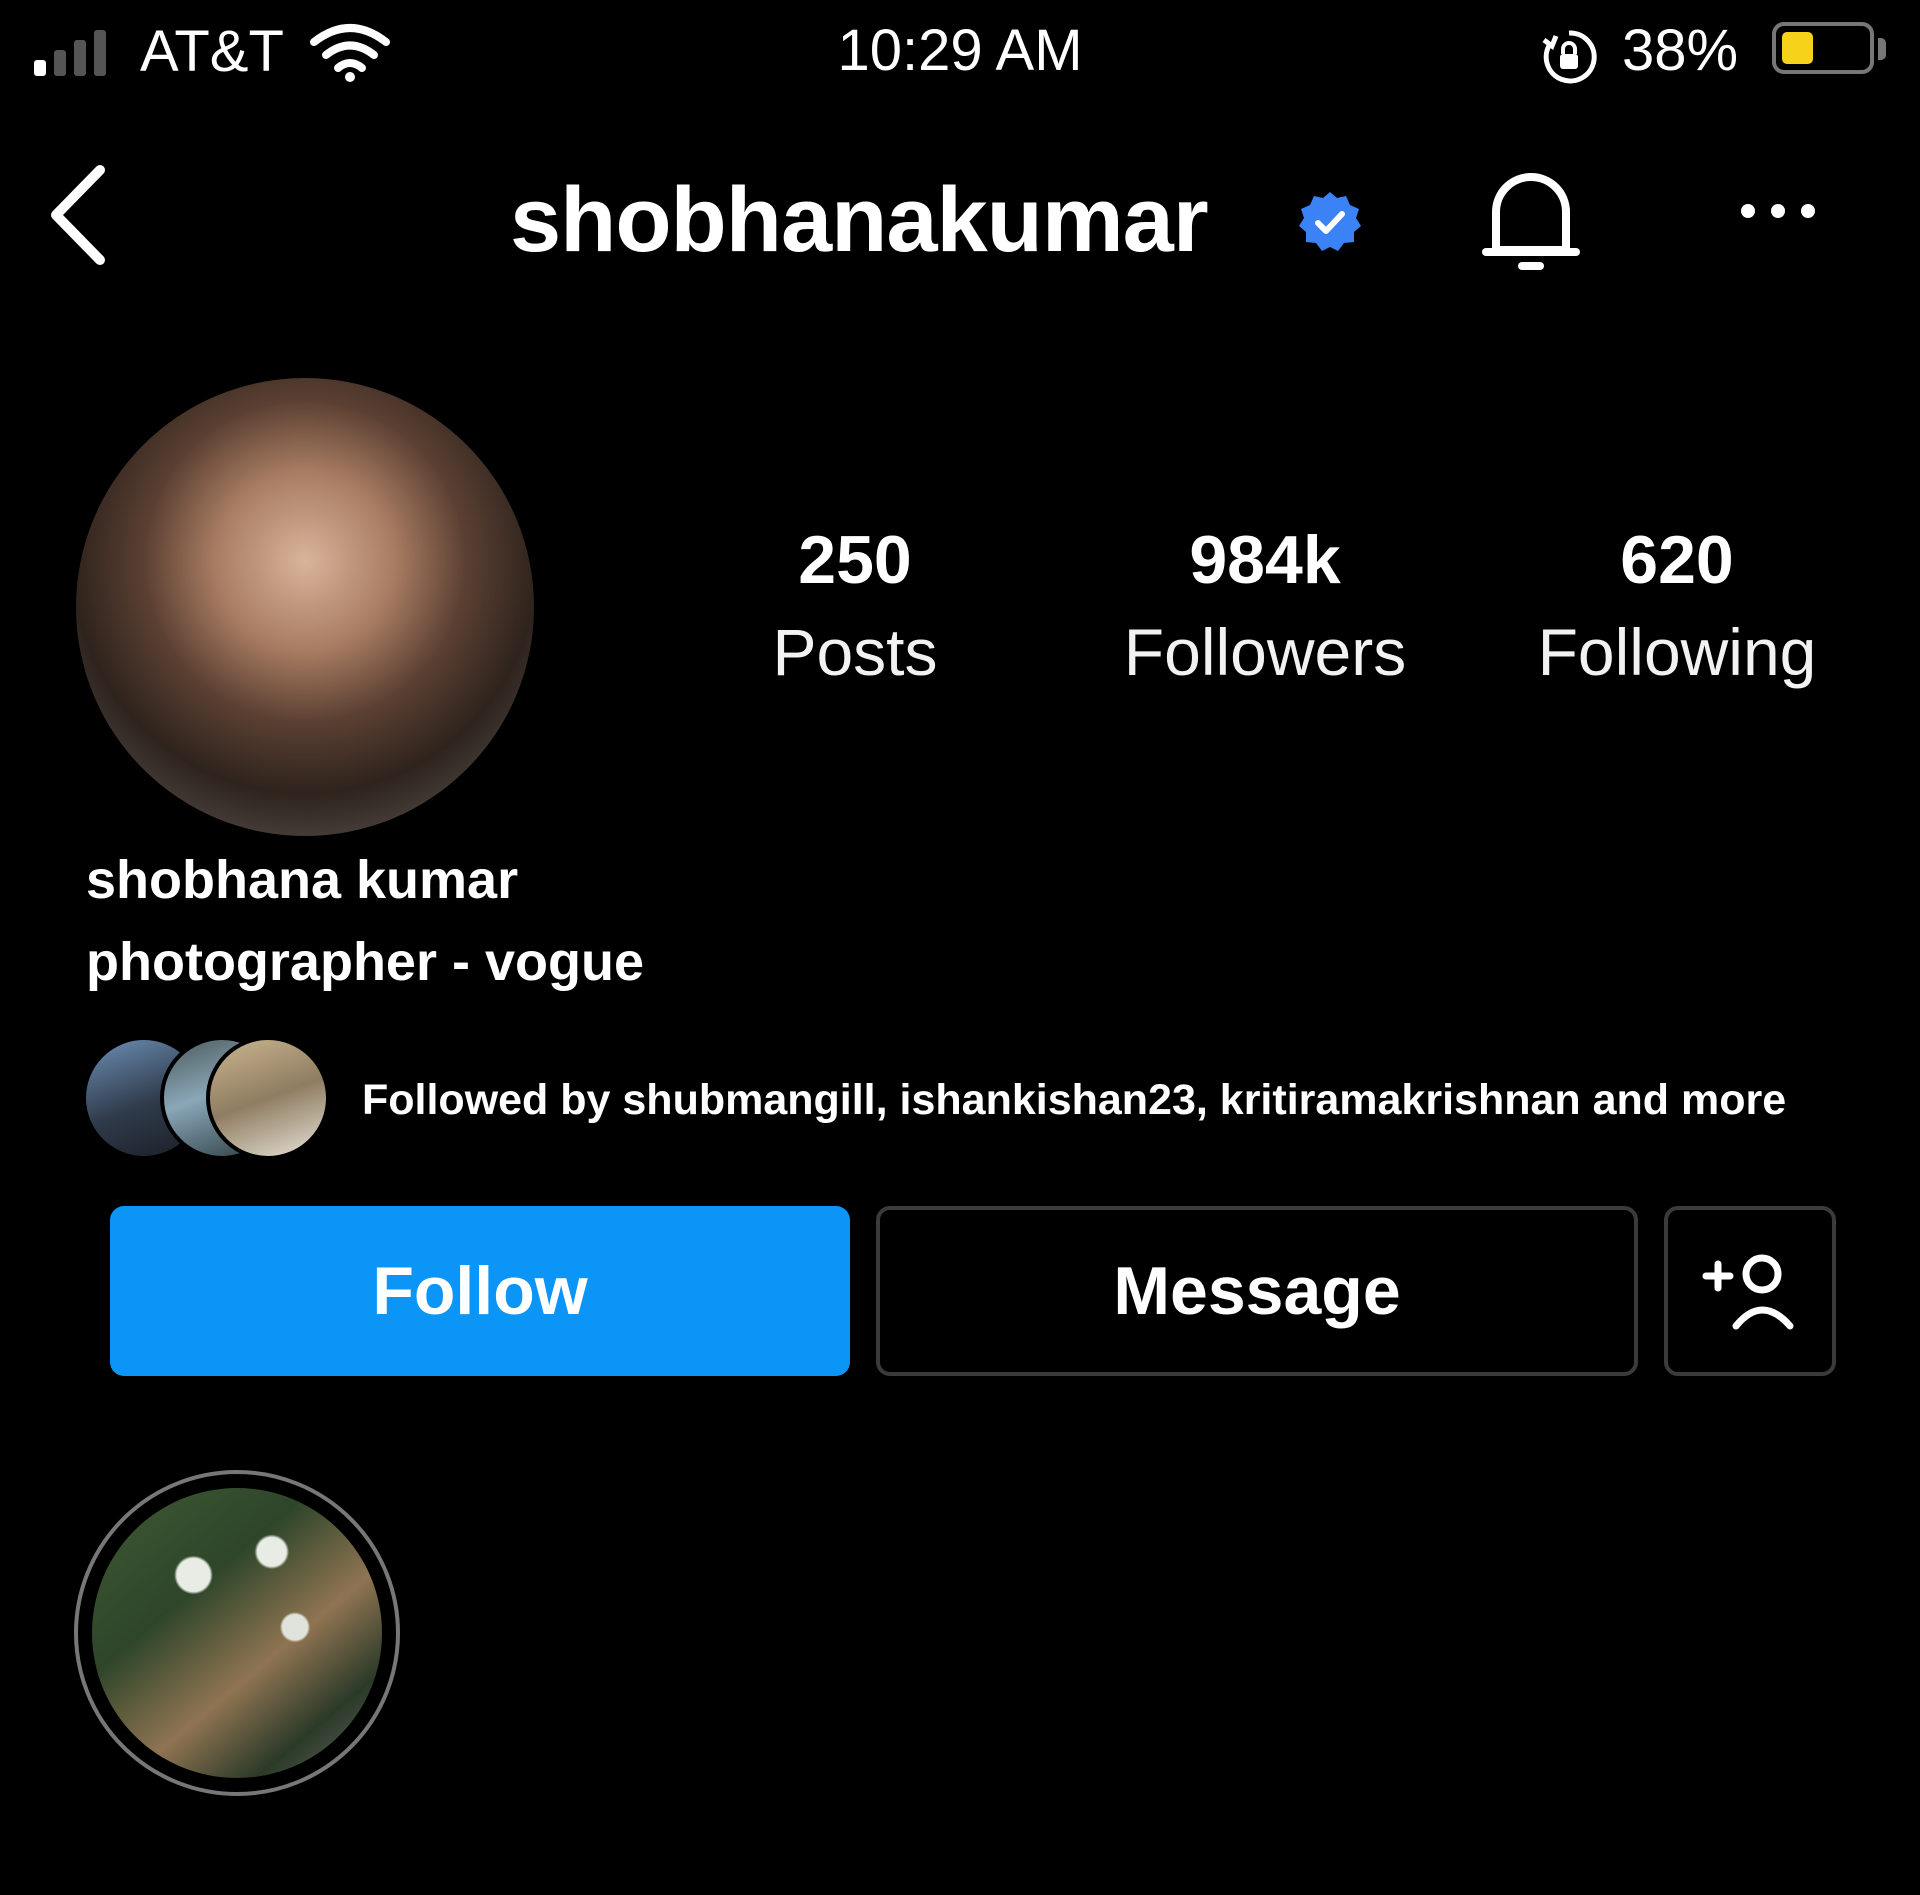 The height and width of the screenshot is (1895, 1920). What do you see at coordinates (1265, 560) in the screenshot?
I see `stat-followers-value: 984k` at bounding box center [1265, 560].